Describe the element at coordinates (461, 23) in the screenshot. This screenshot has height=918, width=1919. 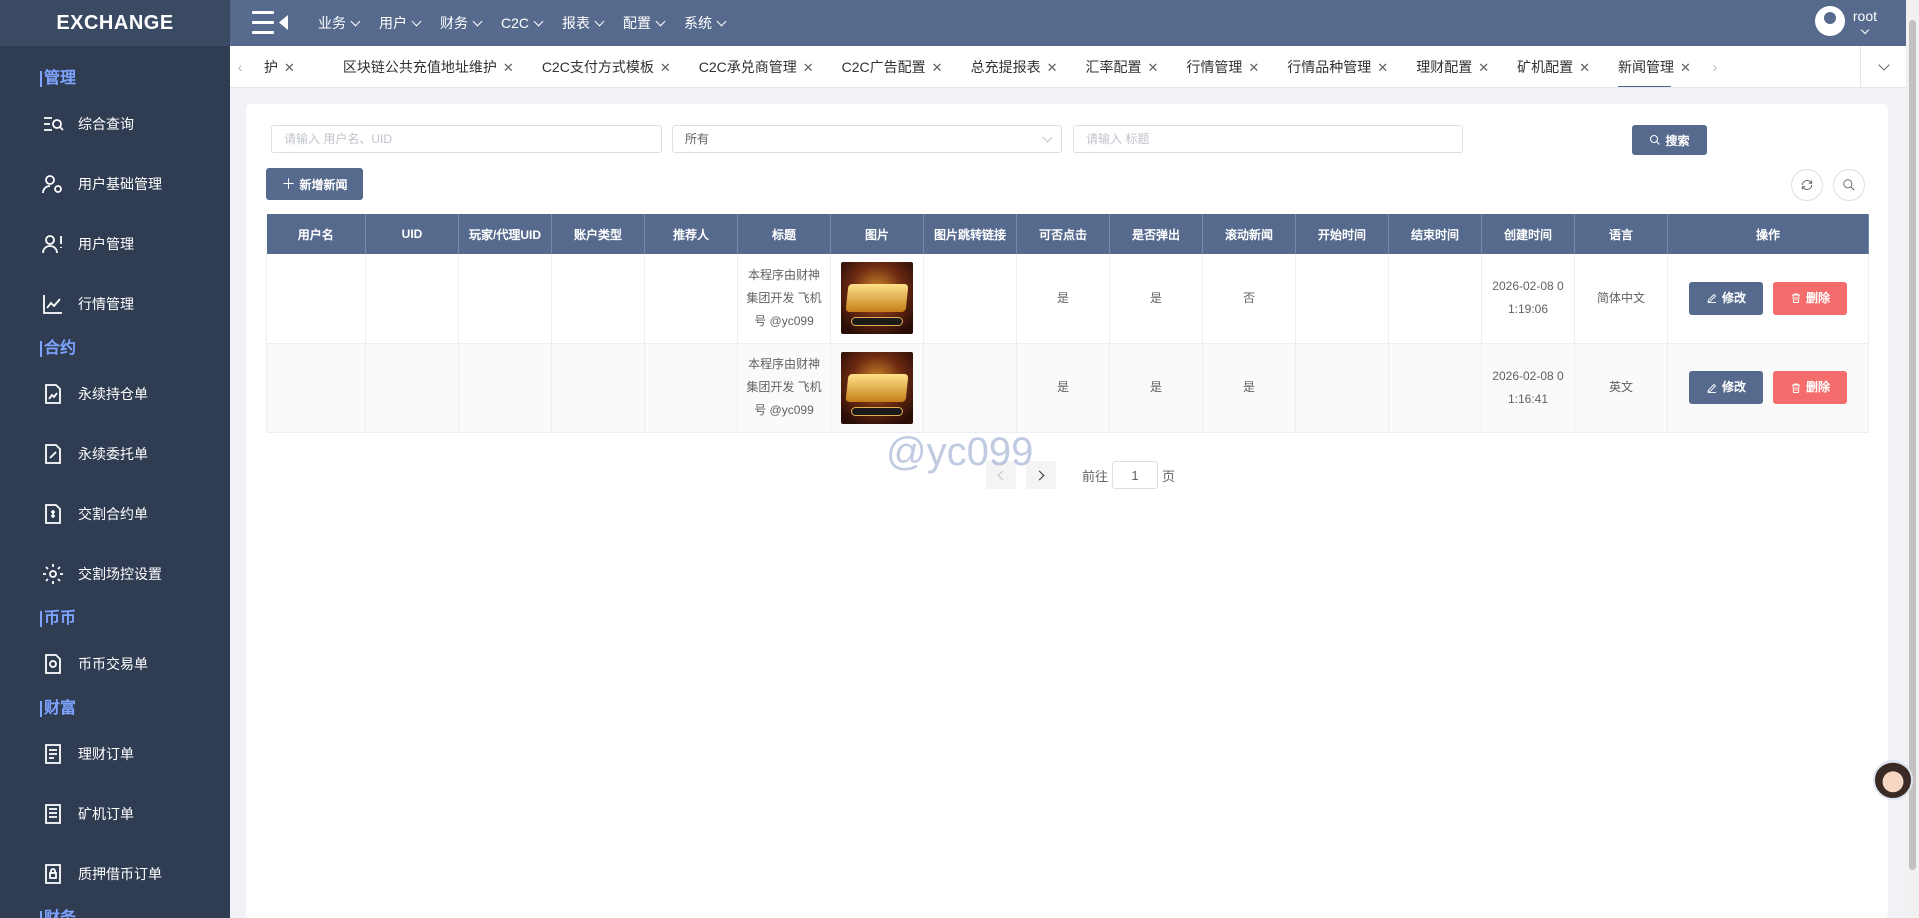
I see `top-menu-finance: 财务` at that location.